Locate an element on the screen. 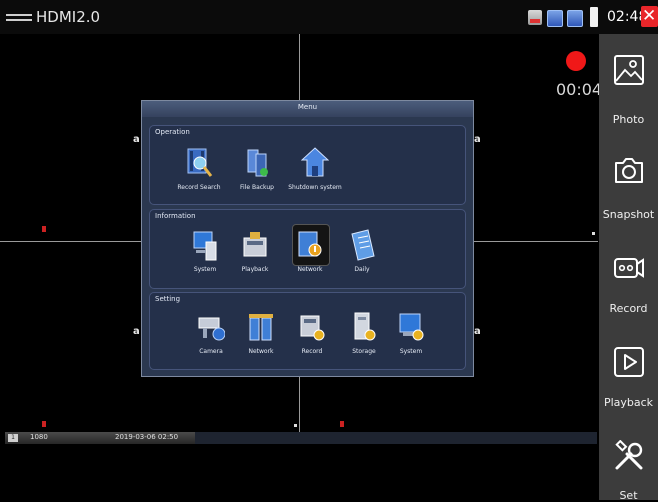 The width and height of the screenshot is (658, 502). system-setting-icon is located at coordinates (411, 327).